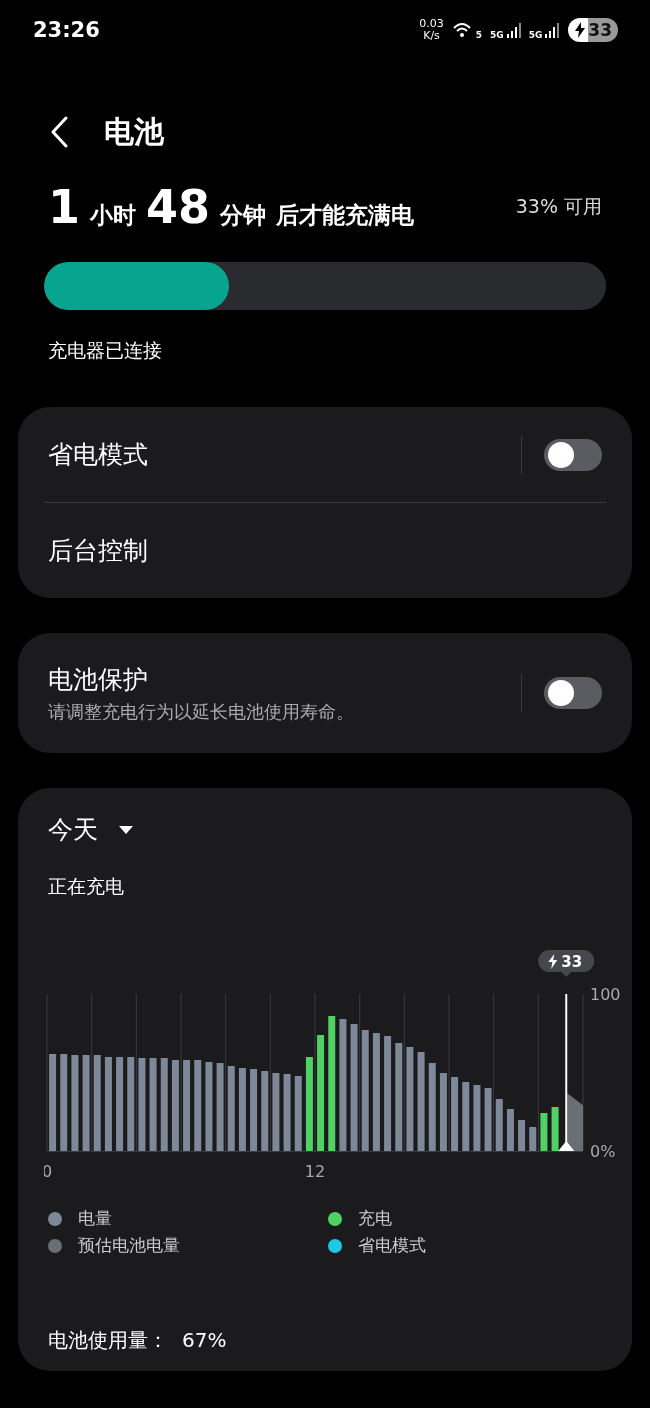 This screenshot has height=1408, width=650. What do you see at coordinates (66, 30) in the screenshot?
I see `clock: 23:26` at bounding box center [66, 30].